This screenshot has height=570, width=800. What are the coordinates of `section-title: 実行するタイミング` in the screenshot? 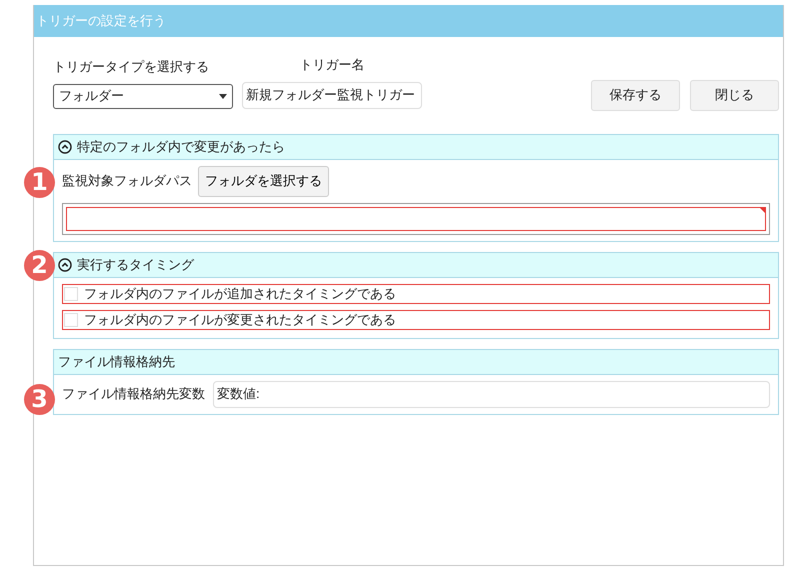 It's located at (135, 265).